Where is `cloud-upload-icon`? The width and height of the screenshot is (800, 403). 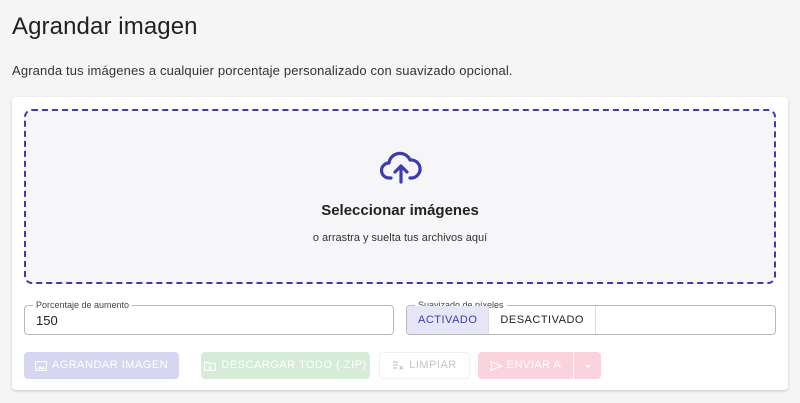
cloud-upload-icon is located at coordinates (401, 167).